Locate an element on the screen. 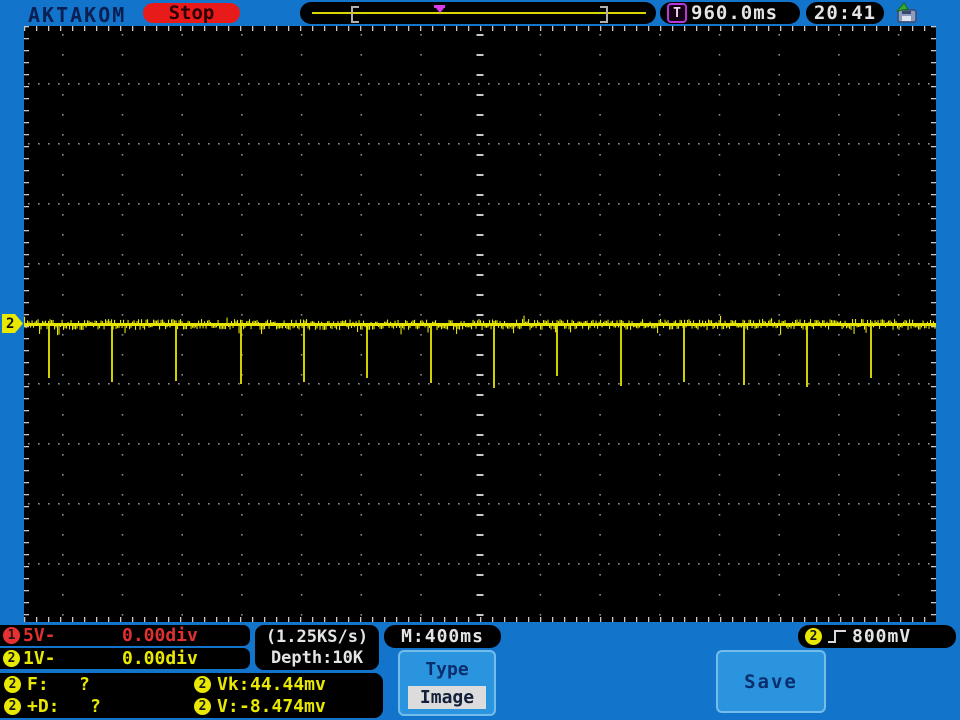  run-state-label: Stop is located at coordinates (191, 13).